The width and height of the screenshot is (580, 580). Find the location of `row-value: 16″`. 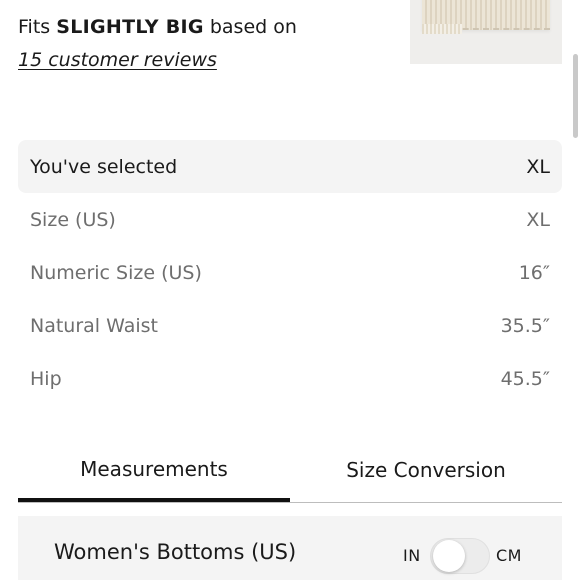

row-value: 16″ is located at coordinates (534, 272).